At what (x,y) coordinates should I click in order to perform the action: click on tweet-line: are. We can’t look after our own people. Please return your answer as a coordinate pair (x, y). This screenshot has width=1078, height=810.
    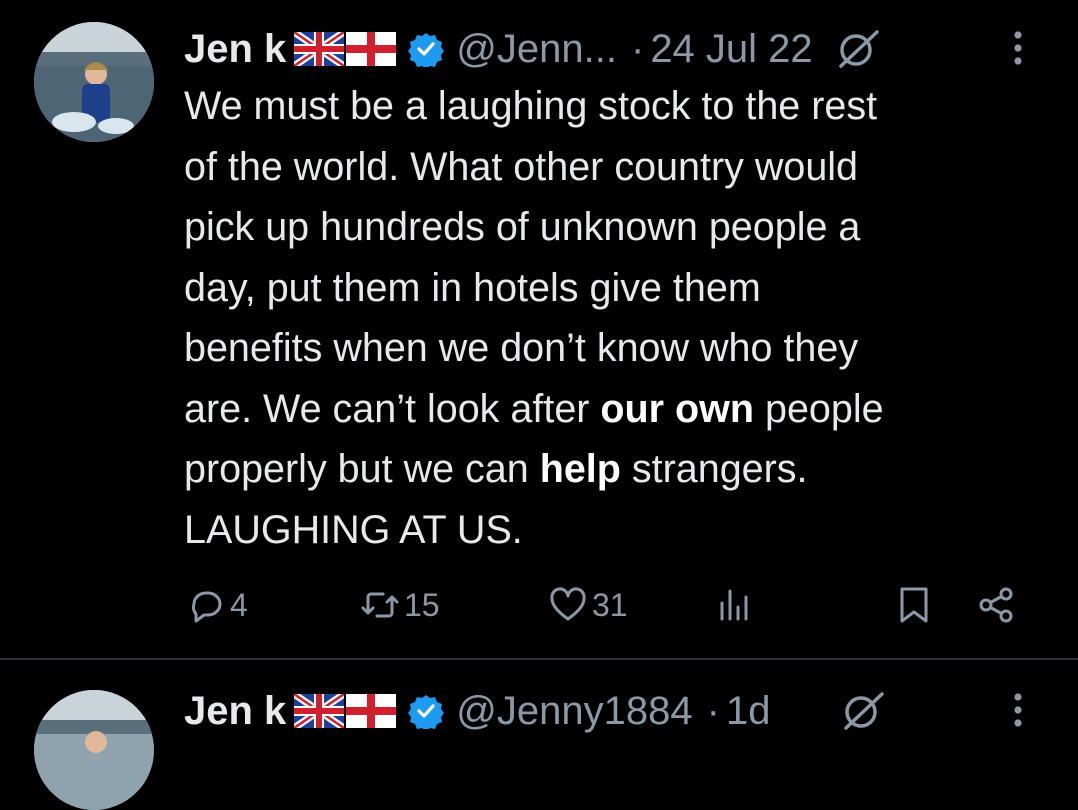
    Looking at the image, I should click on (614, 409).